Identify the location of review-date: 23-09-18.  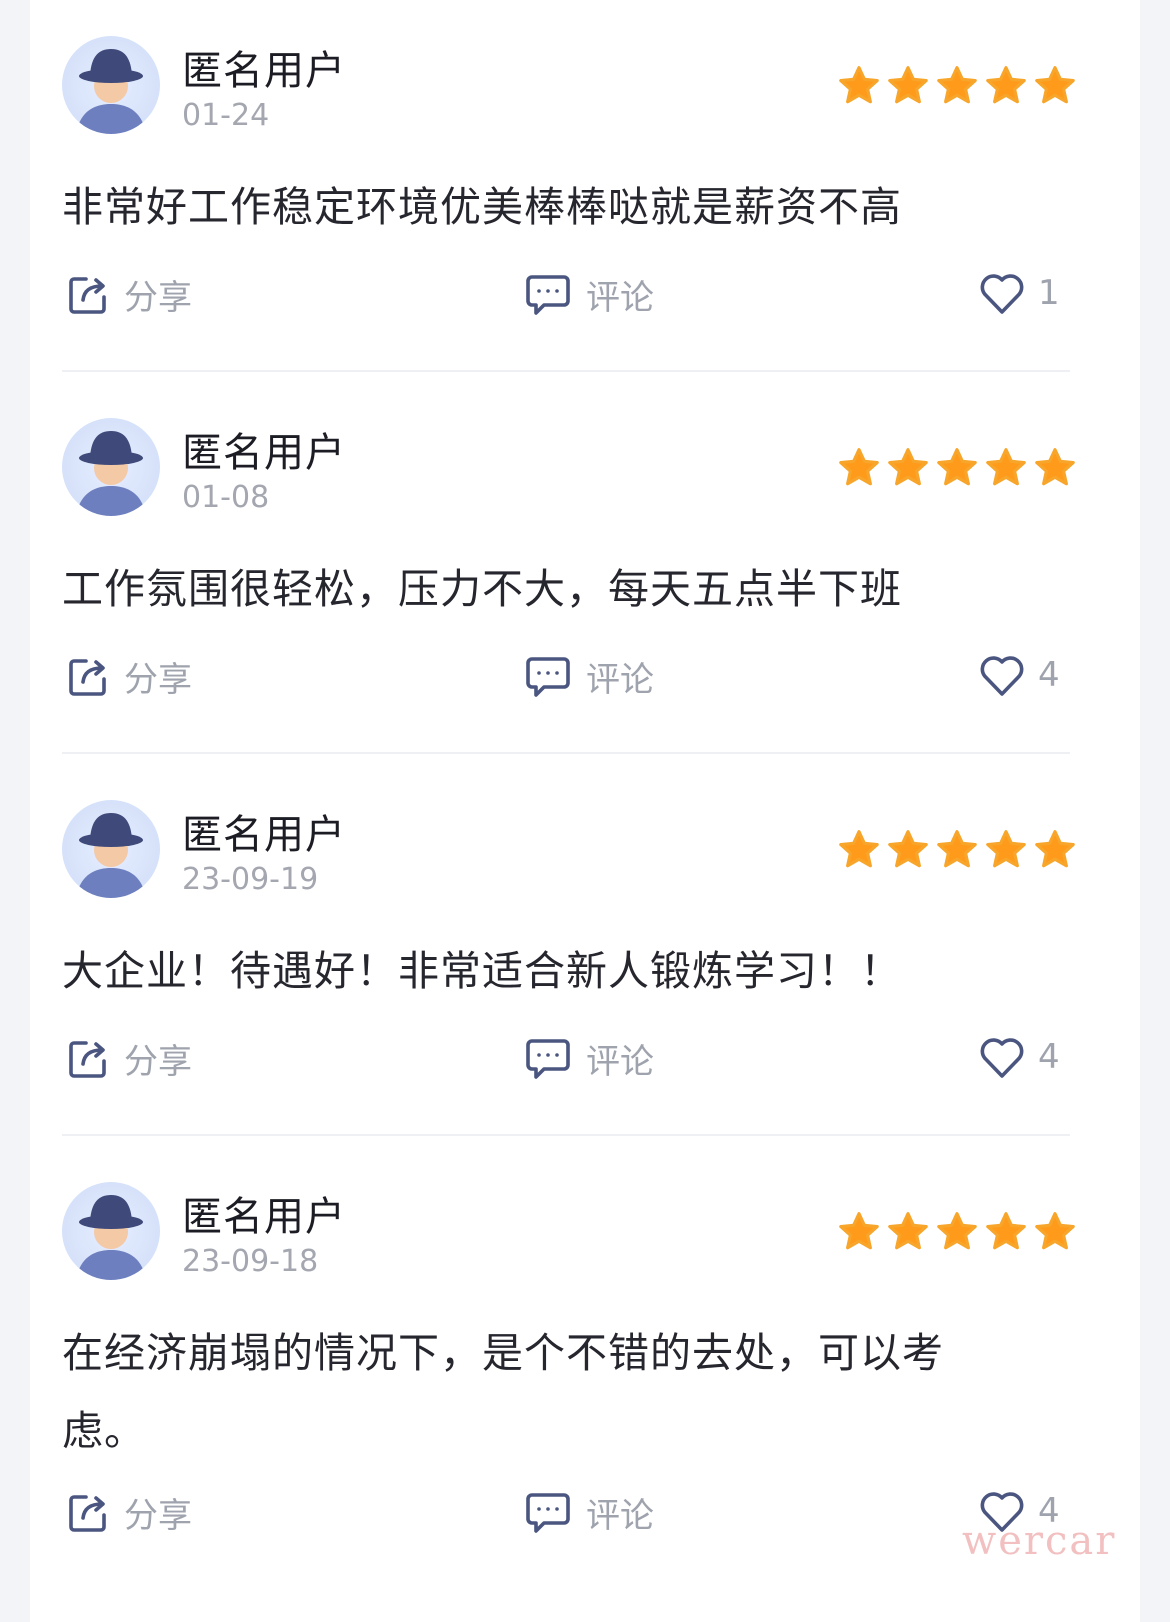
(250, 1261).